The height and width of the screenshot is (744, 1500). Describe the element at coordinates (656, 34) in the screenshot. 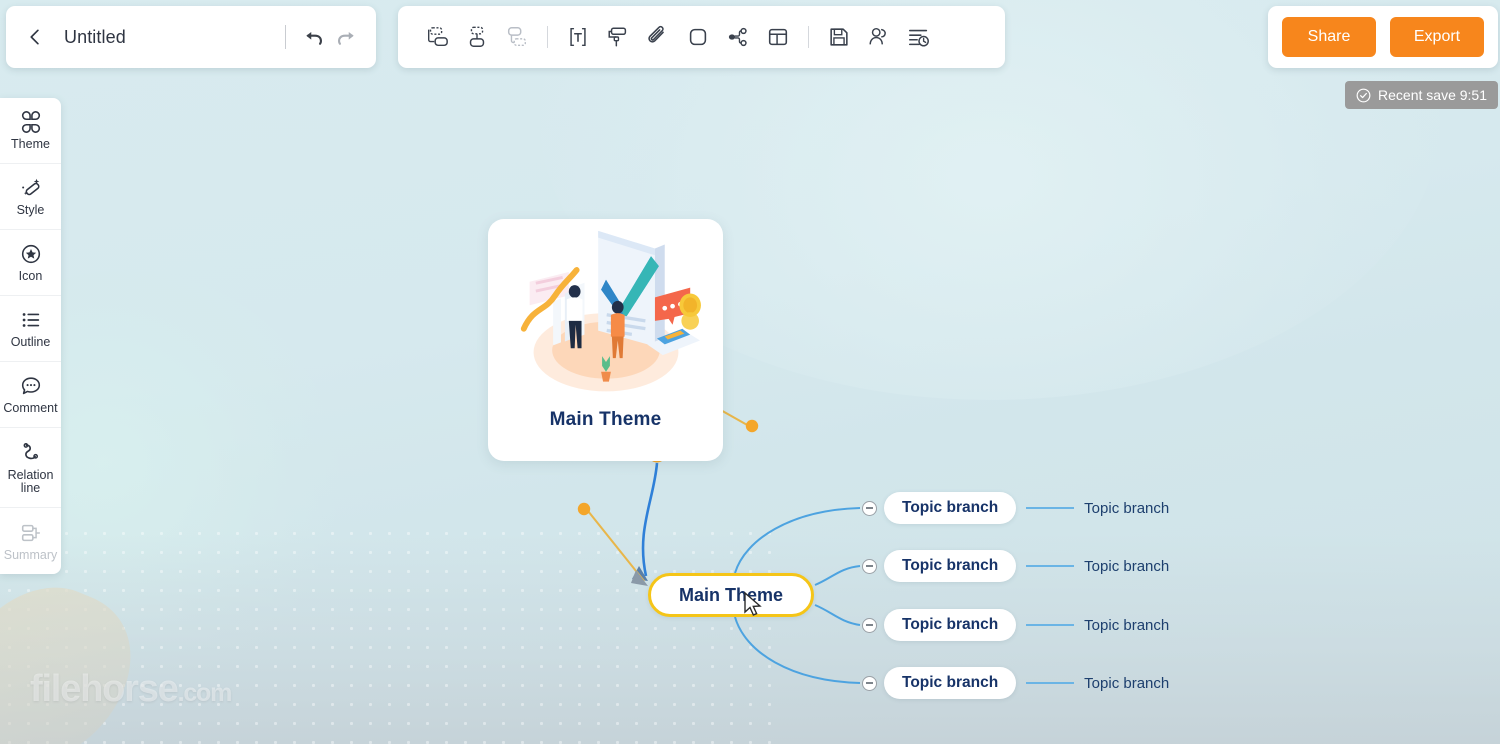

I see `paperclip-icon` at that location.